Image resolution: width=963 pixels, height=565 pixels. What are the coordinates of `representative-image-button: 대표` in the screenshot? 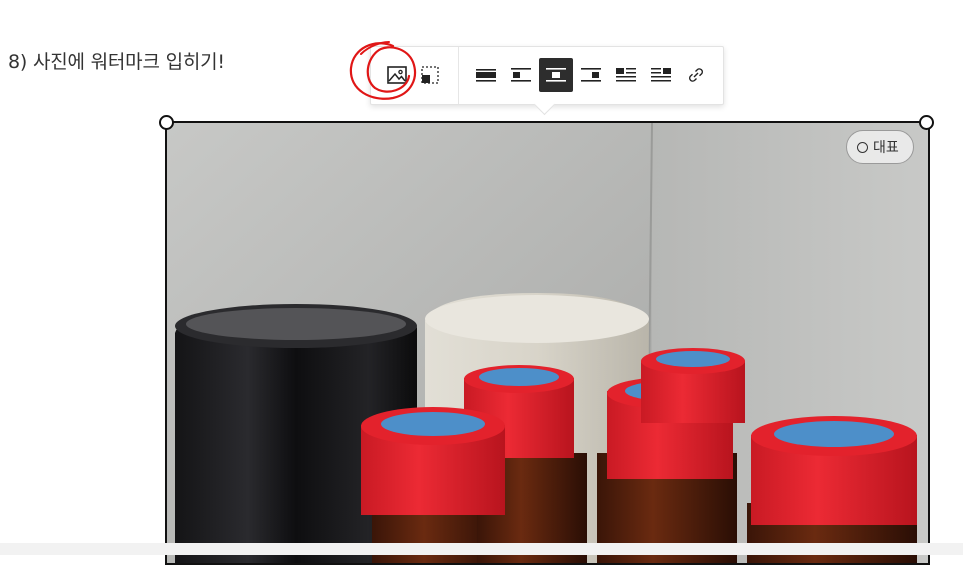 It's located at (880, 147).